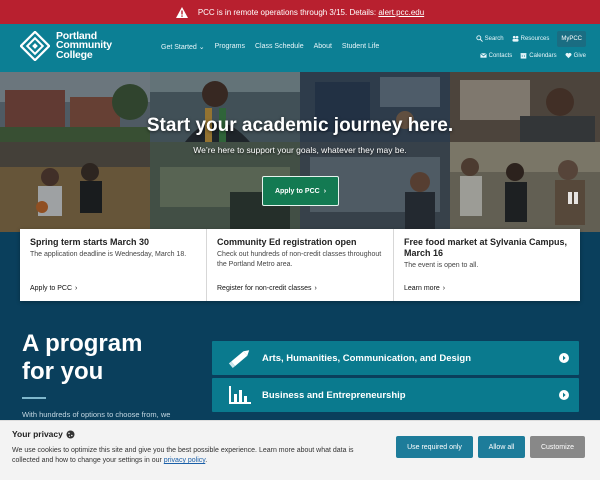  I want to click on programs-heading: A program for you, so click(82, 358).